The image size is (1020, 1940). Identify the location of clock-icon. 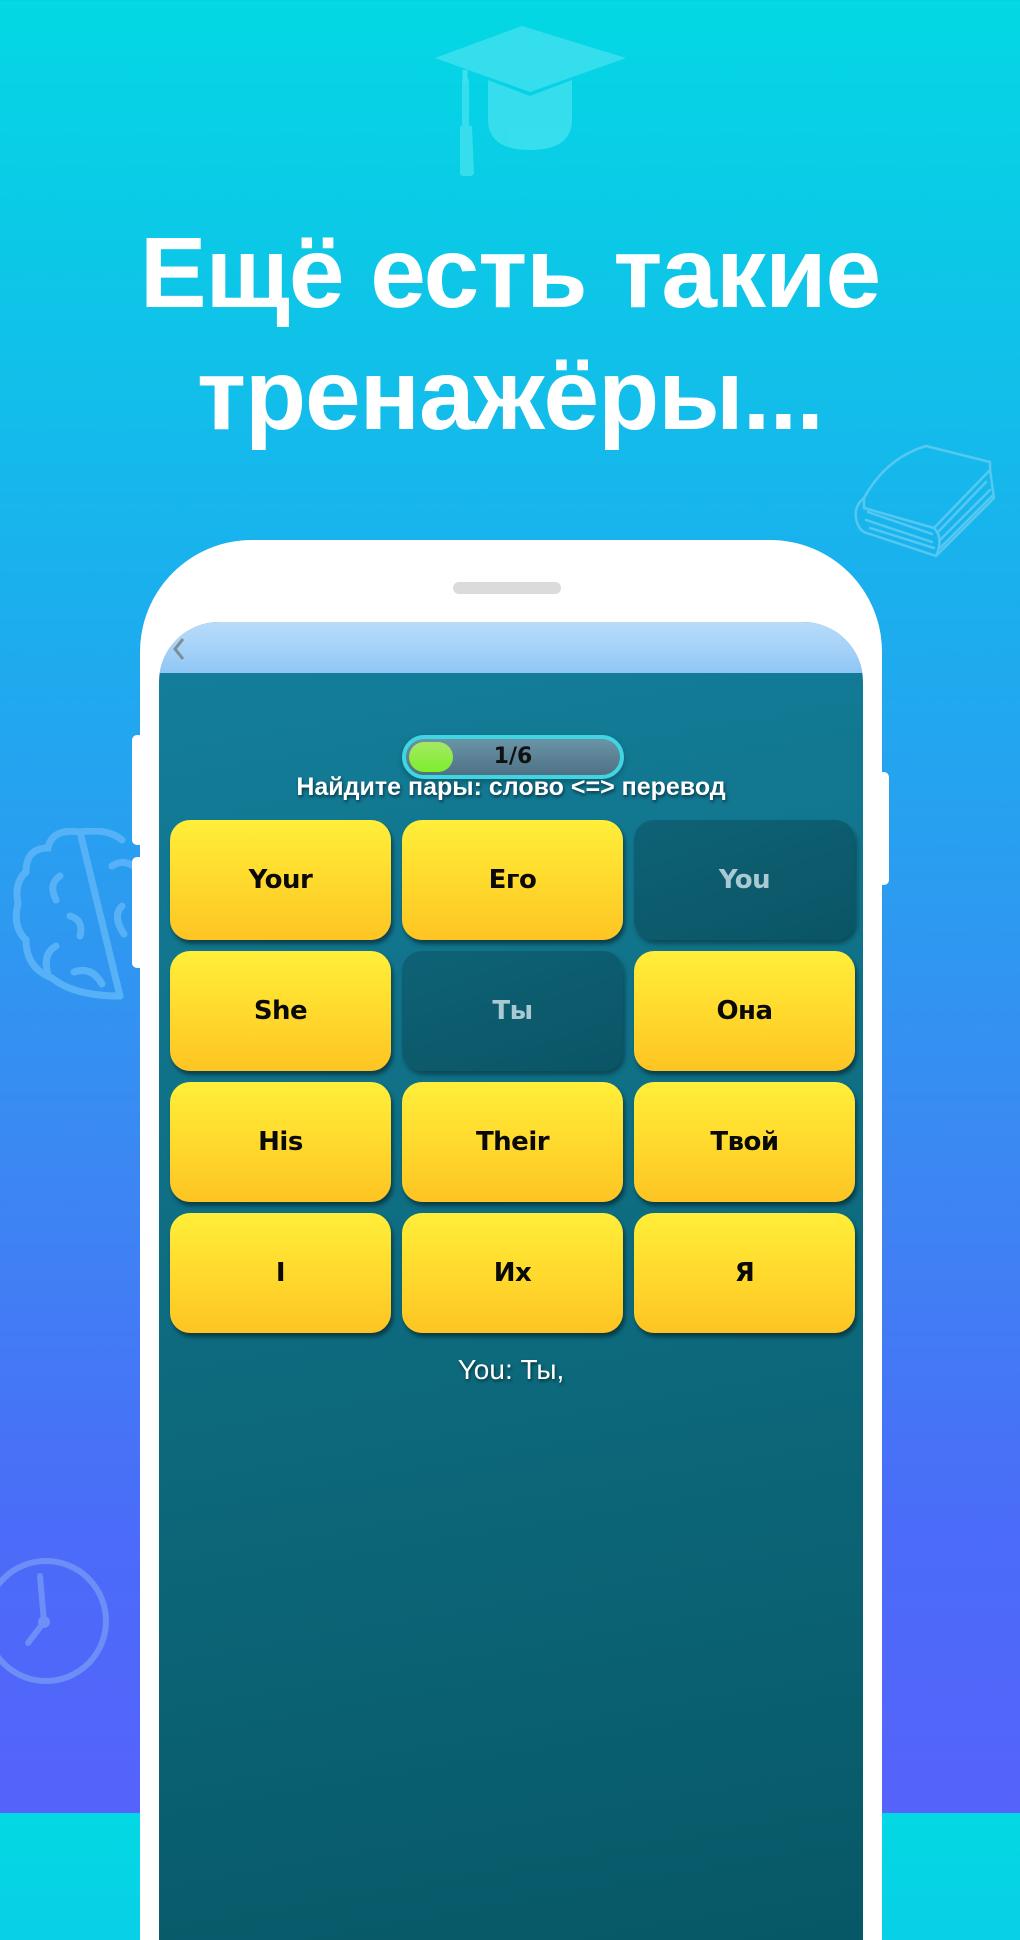
(54, 1621).